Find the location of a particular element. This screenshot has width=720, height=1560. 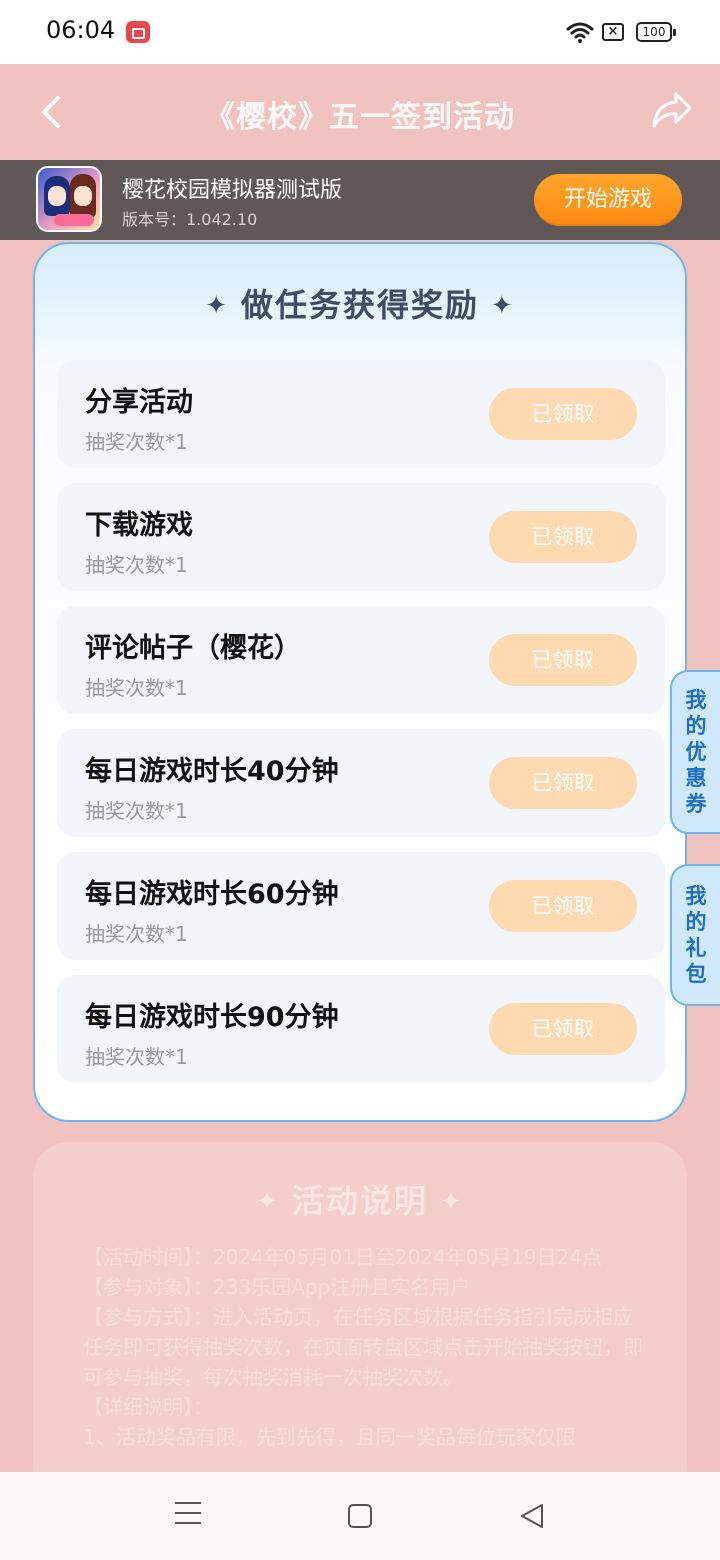

no-sim-icon: × is located at coordinates (613, 32).